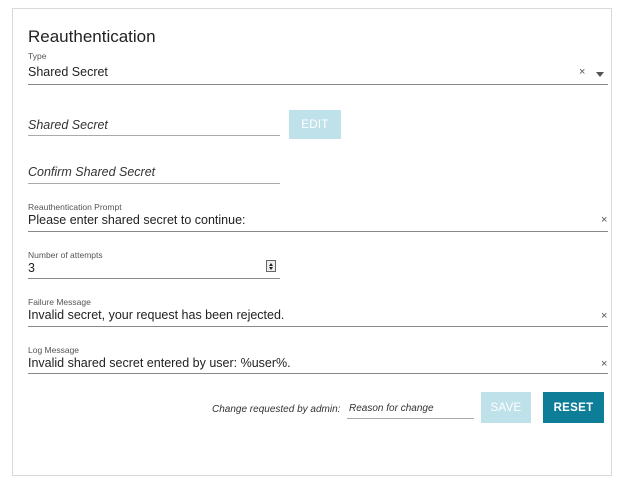 This screenshot has height=485, width=624. I want to click on attempts-label: Number of attempts, so click(65, 255).